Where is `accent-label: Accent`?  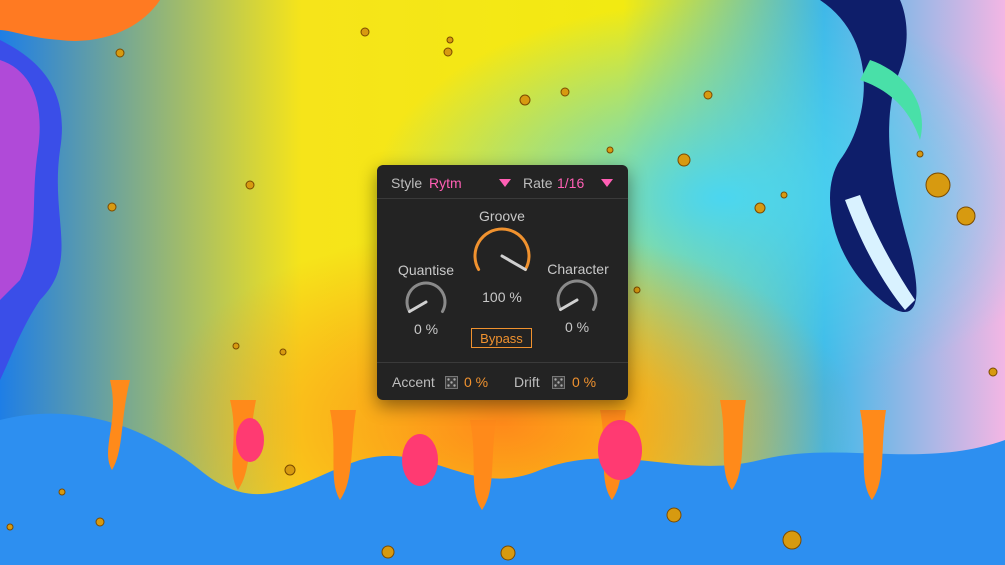 accent-label: Accent is located at coordinates (413, 382).